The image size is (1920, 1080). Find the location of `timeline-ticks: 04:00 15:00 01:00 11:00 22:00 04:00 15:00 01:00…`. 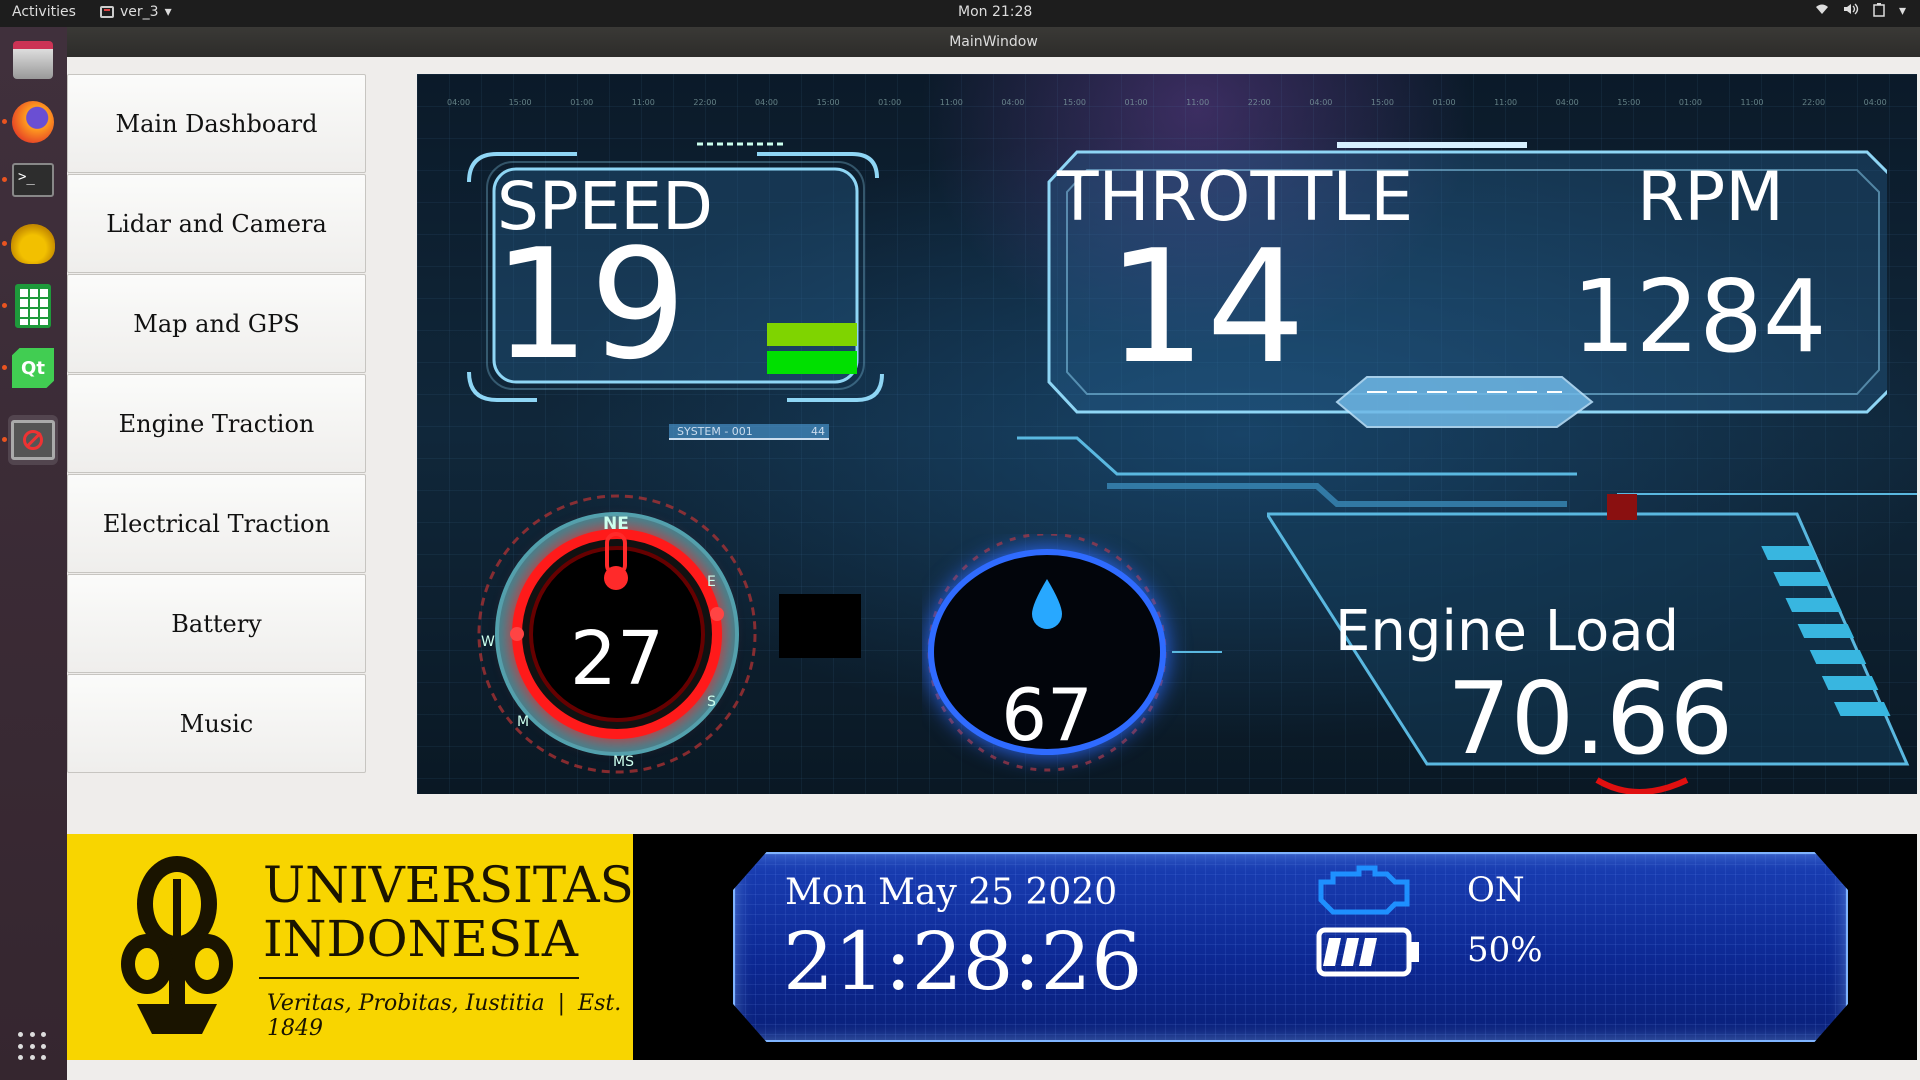

timeline-ticks: 04:00 15:00 01:00 11:00 22:00 04:00 15:00 01:00… is located at coordinates (1167, 102).